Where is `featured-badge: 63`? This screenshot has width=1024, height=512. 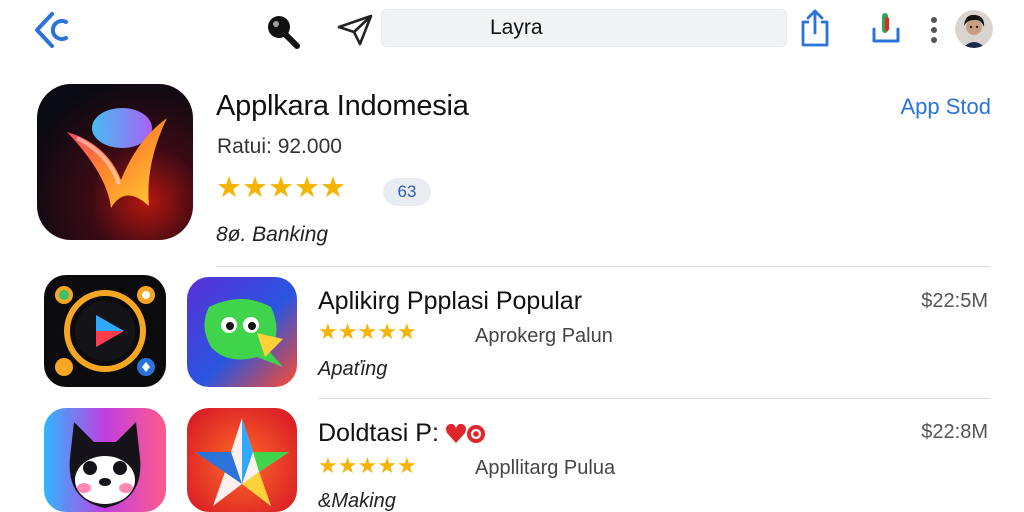
featured-badge: 63 is located at coordinates (407, 192).